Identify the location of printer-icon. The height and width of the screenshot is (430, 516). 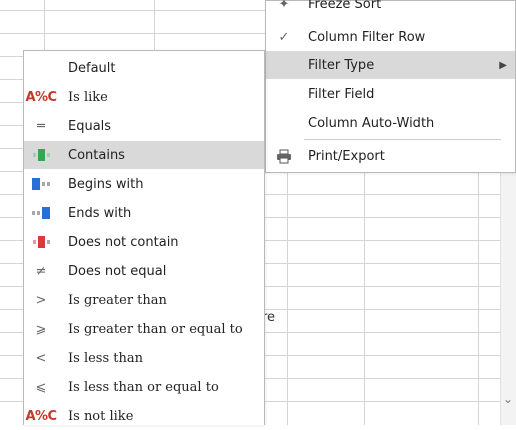
(284, 156).